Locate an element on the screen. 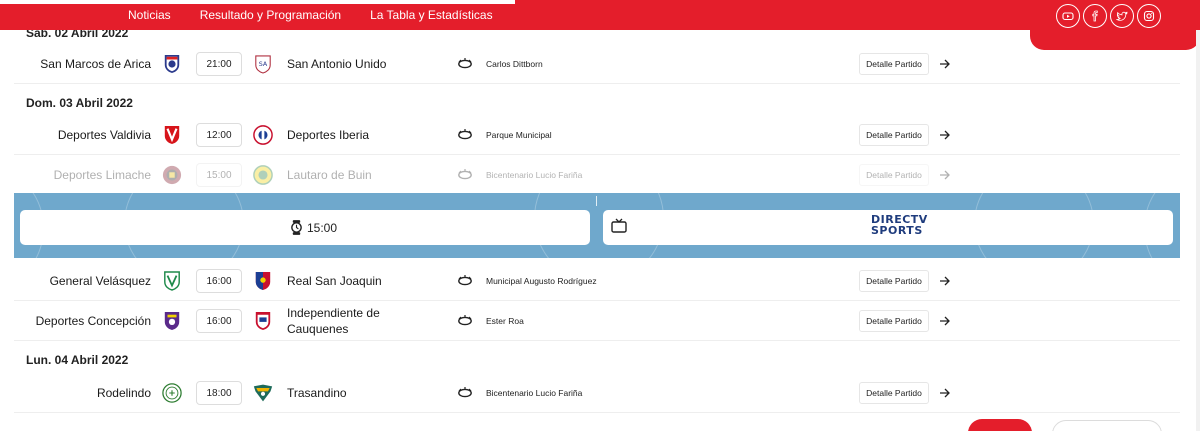 This screenshot has height=431, width=1200. away-team: Independiente de Cauquenes is located at coordinates (333, 321).